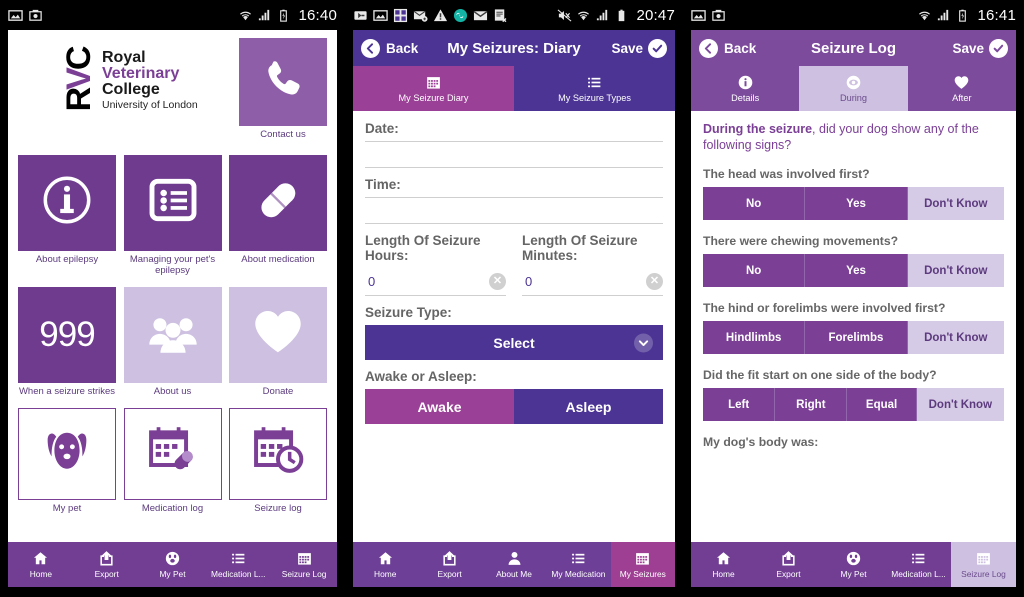  I want to click on date-input, so click(514, 154).